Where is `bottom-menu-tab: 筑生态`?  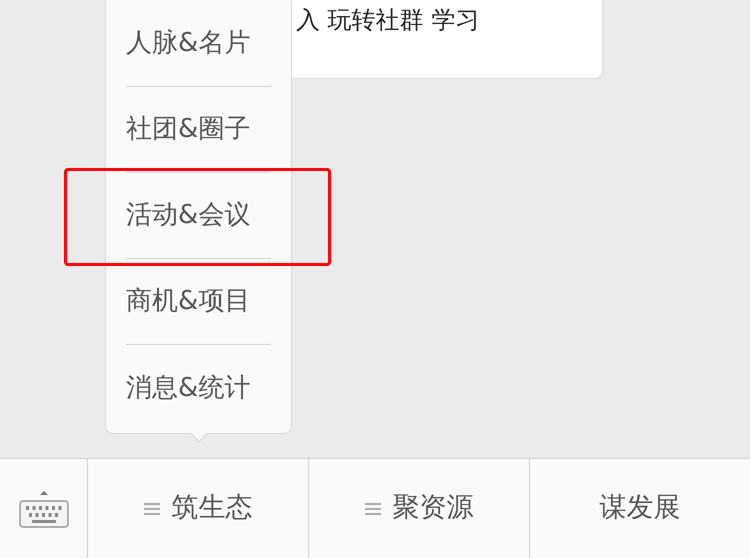 bottom-menu-tab: 筑生态 is located at coordinates (198, 508).